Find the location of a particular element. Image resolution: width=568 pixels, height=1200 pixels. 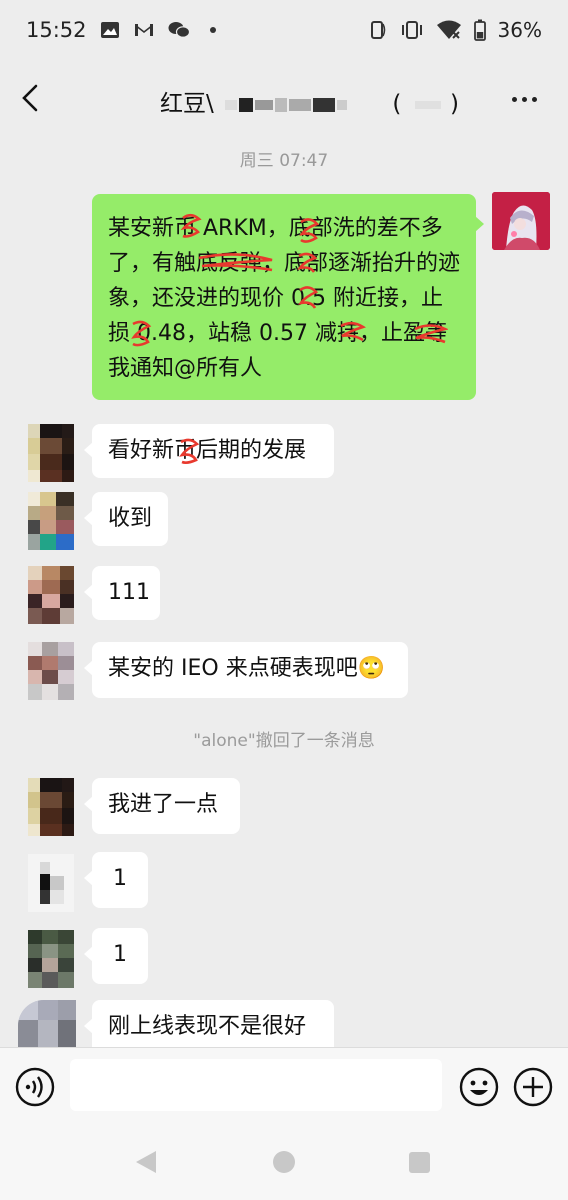

message-timestamp: 周三 07:47 is located at coordinates (284, 161).